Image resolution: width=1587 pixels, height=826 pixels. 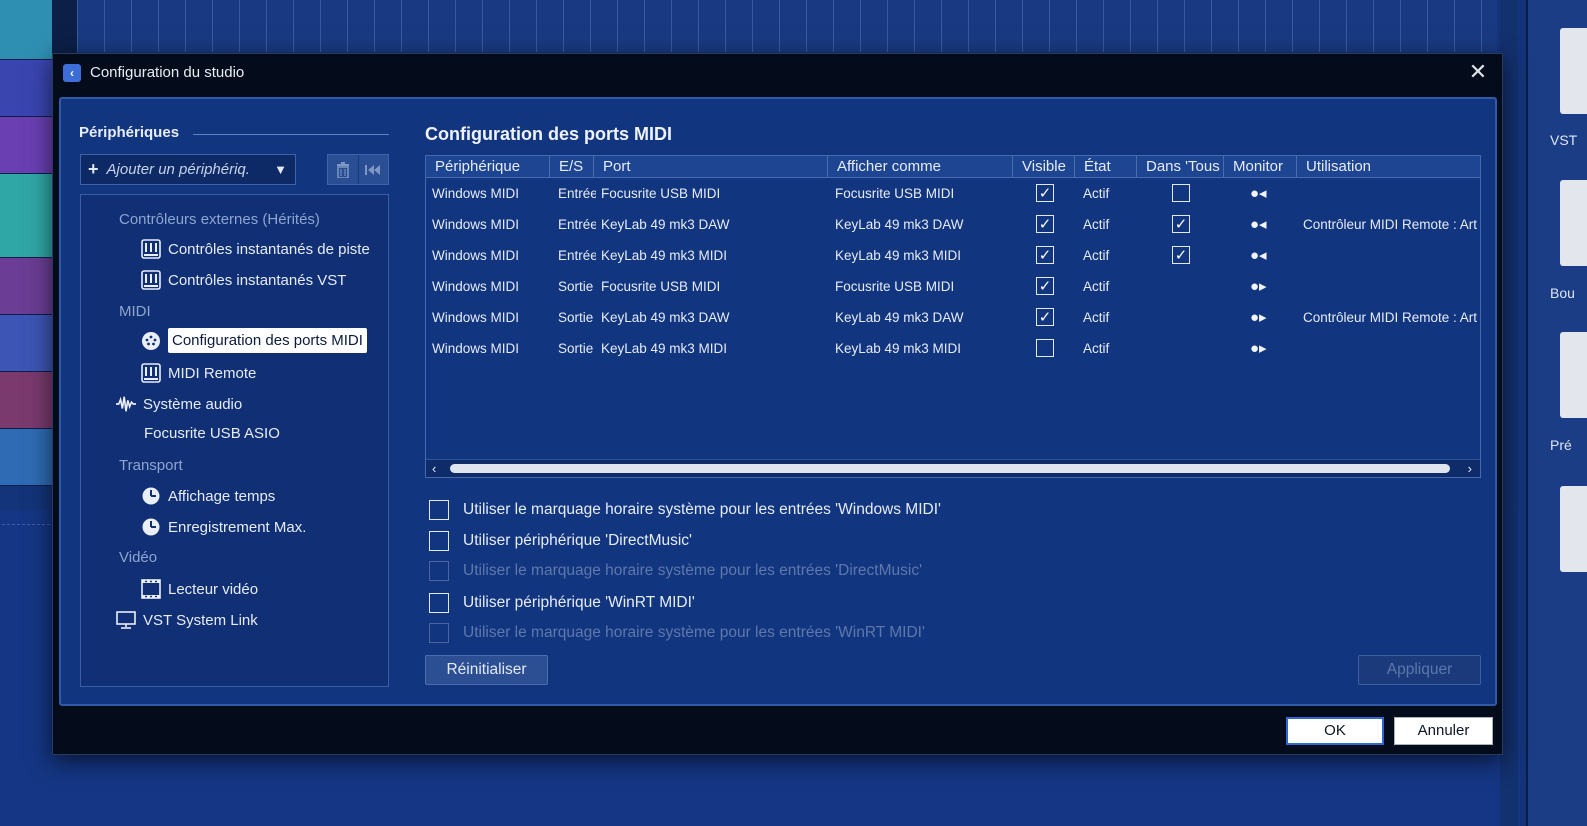 What do you see at coordinates (1044, 167) in the screenshot?
I see `column-header-visible: Visible` at bounding box center [1044, 167].